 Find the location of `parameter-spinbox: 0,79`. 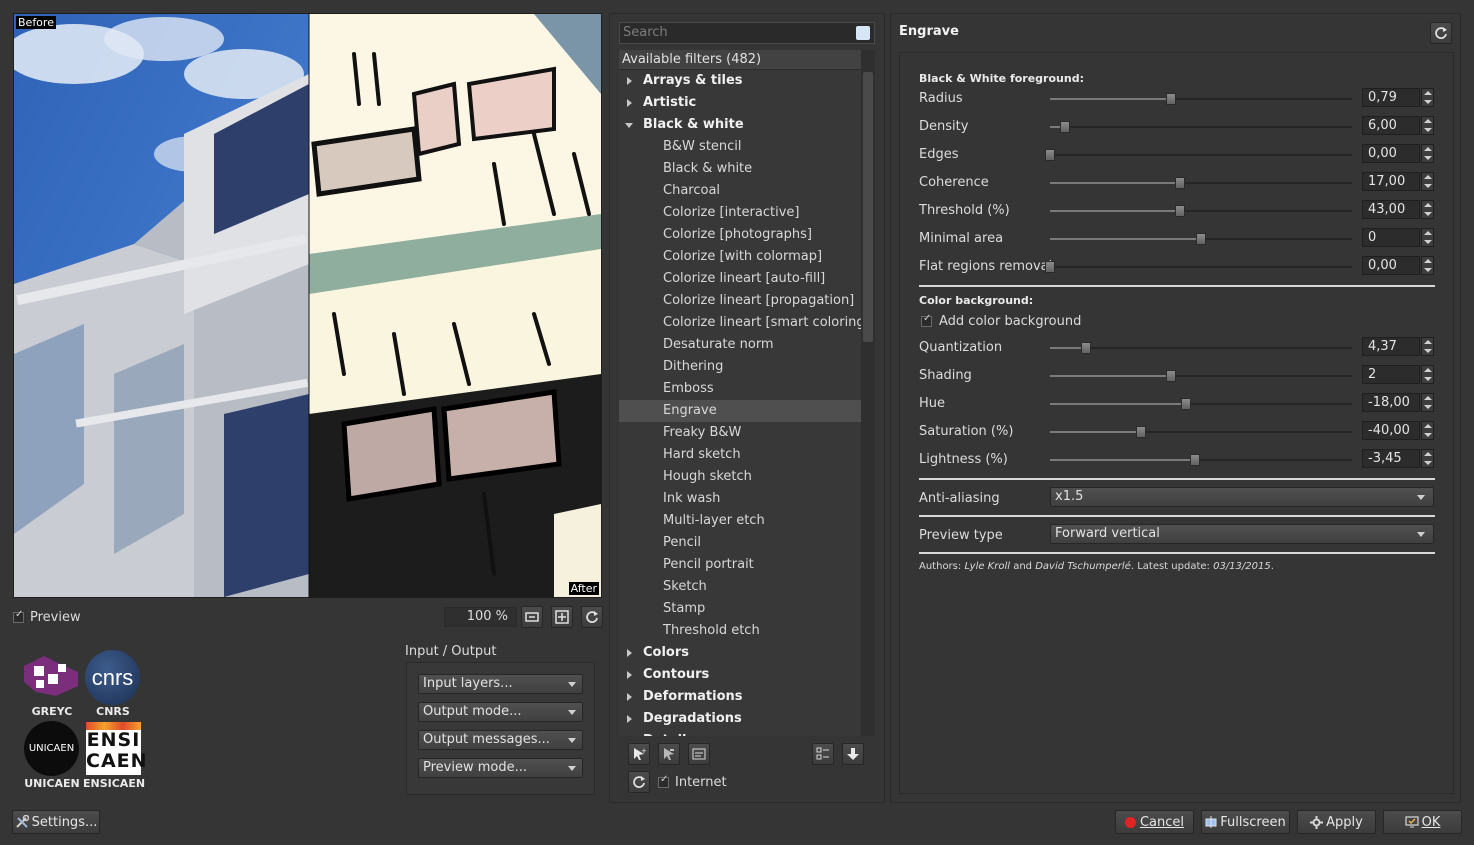

parameter-spinbox: 0,79 is located at coordinates (1391, 97).